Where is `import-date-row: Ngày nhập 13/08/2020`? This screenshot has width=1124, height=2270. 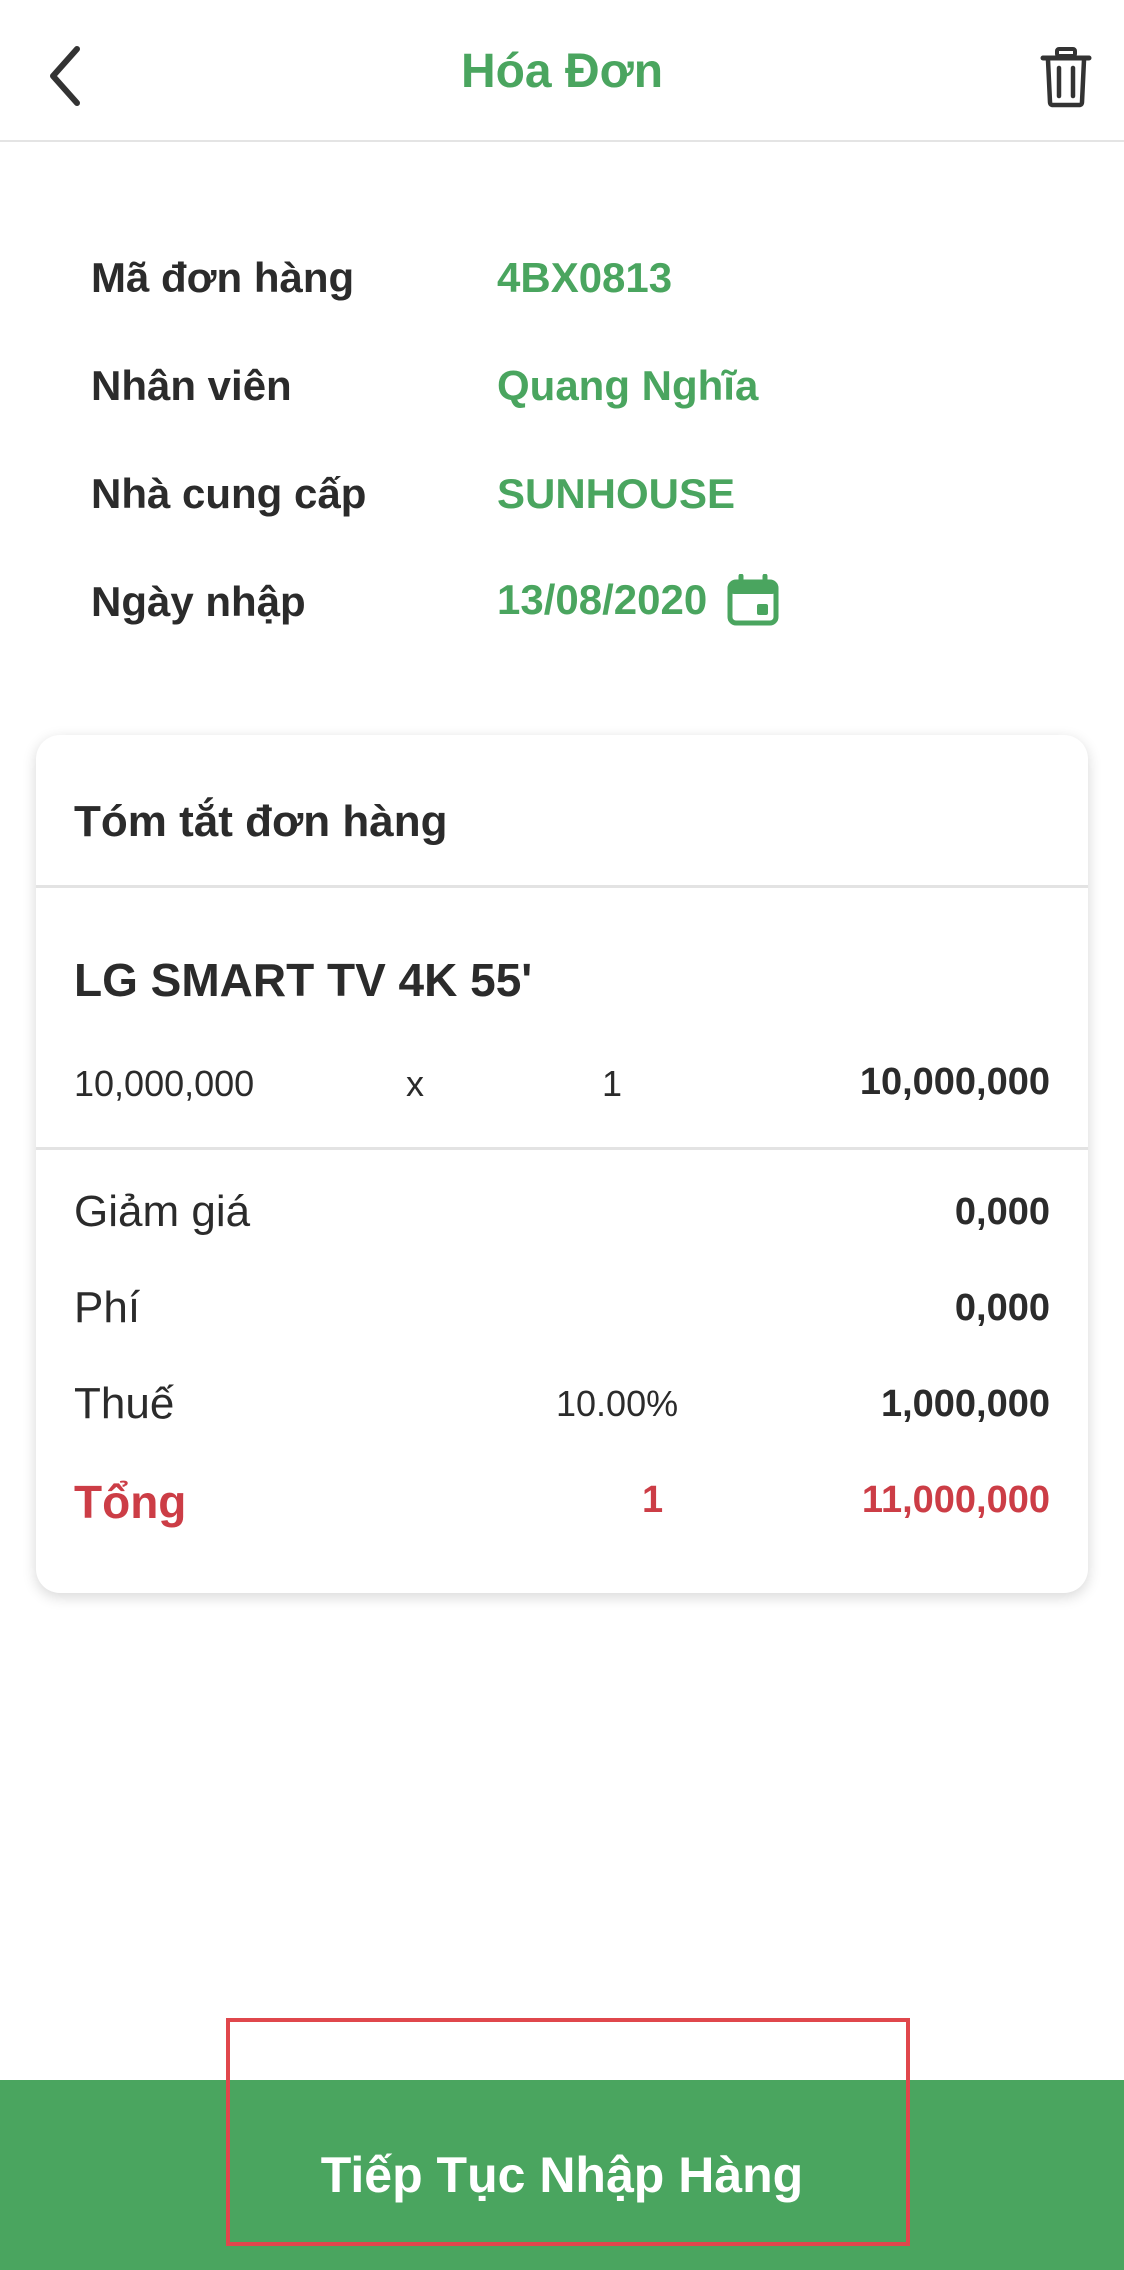 import-date-row: Ngày nhập 13/08/2020 is located at coordinates (562, 620).